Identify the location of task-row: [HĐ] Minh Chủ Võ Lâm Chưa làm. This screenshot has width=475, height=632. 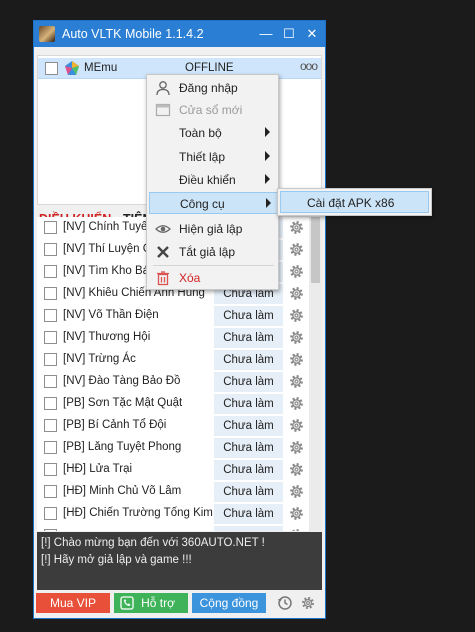
(173, 492).